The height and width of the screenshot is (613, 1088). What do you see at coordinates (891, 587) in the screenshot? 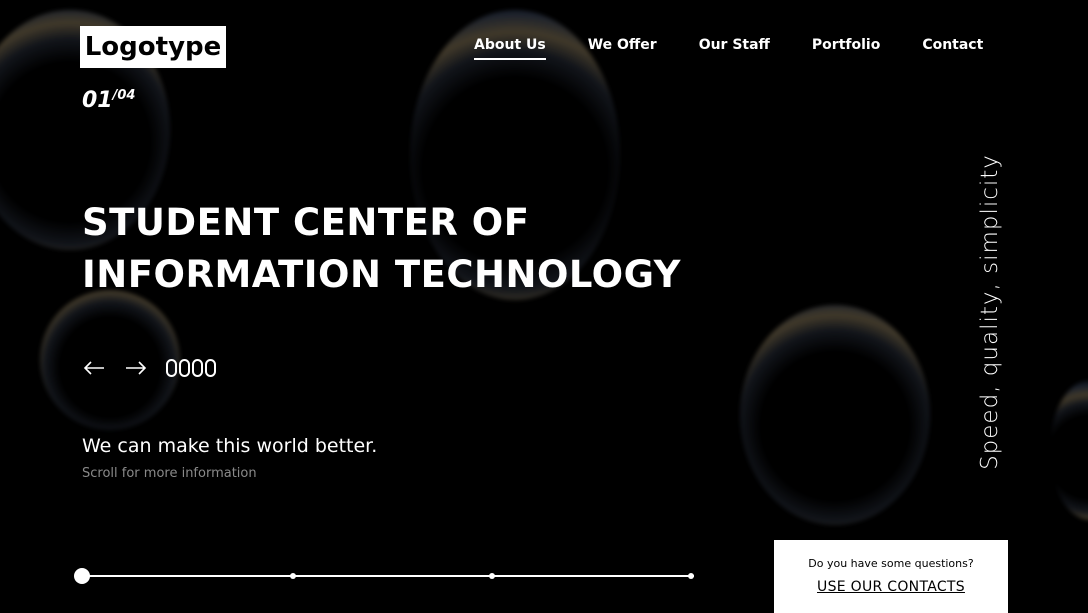
I see `contacts-link: USE OUR CONTACTS` at bounding box center [891, 587].